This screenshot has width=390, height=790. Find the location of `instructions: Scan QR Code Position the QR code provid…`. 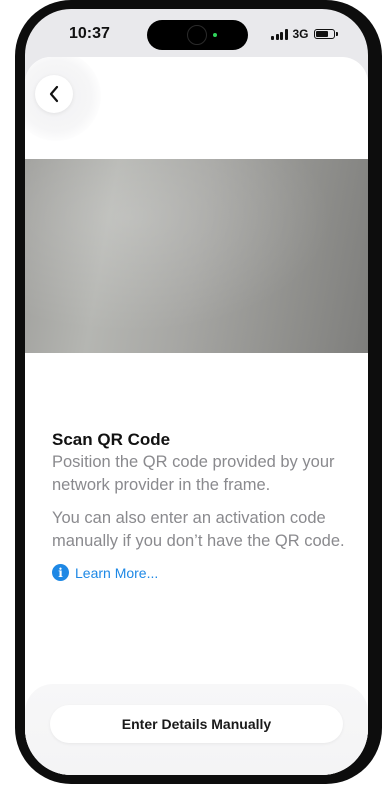

instructions: Scan QR Code Position the QR code provid… is located at coordinates (202, 505).